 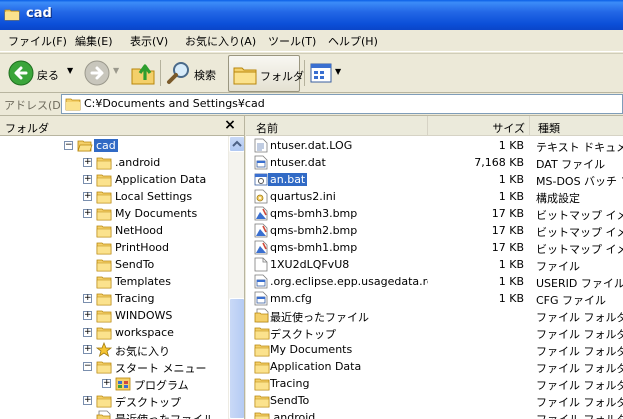 What do you see at coordinates (266, 73) in the screenshot?
I see `folders-button: フォルダ` at bounding box center [266, 73].